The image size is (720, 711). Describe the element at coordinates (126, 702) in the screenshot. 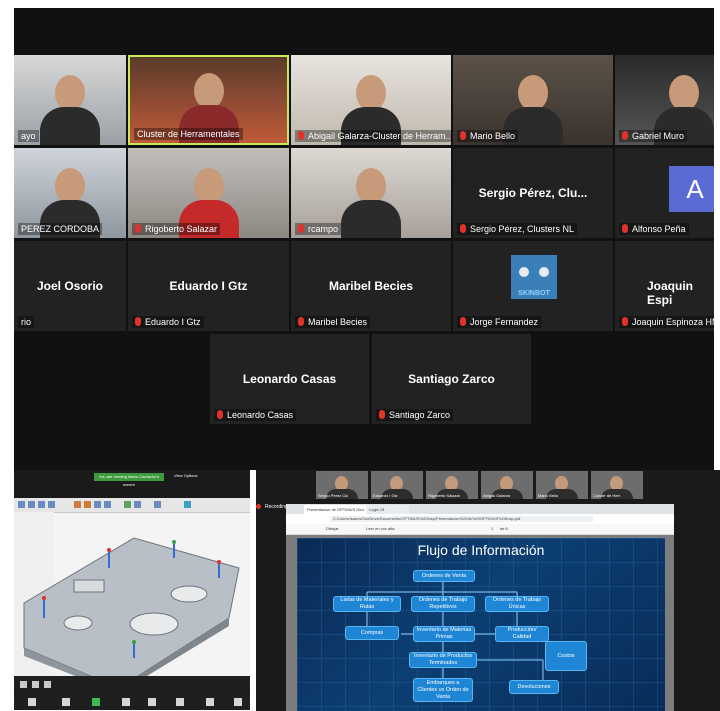

I see `record-icon` at that location.